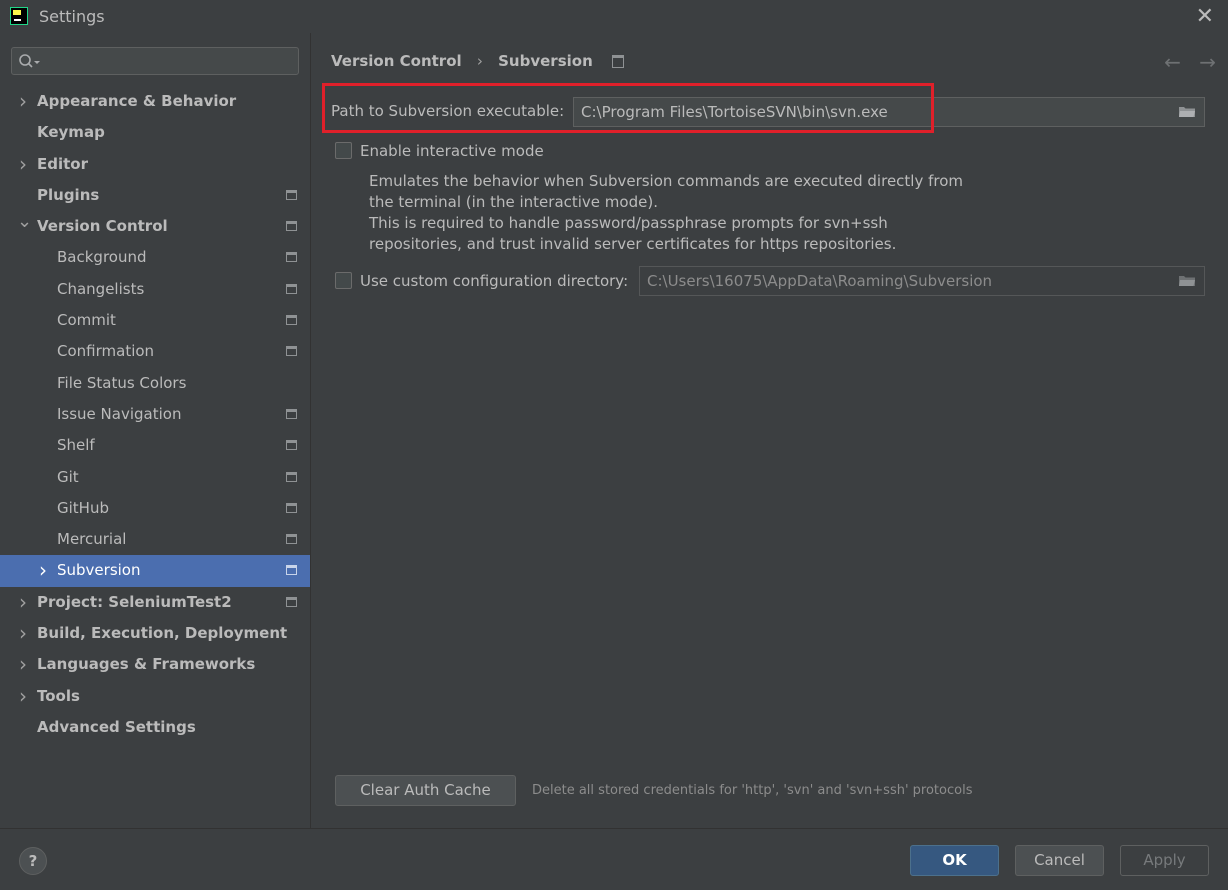  Describe the element at coordinates (155, 195) in the screenshot. I see `sidebar-item-plugins: Plugins` at that location.